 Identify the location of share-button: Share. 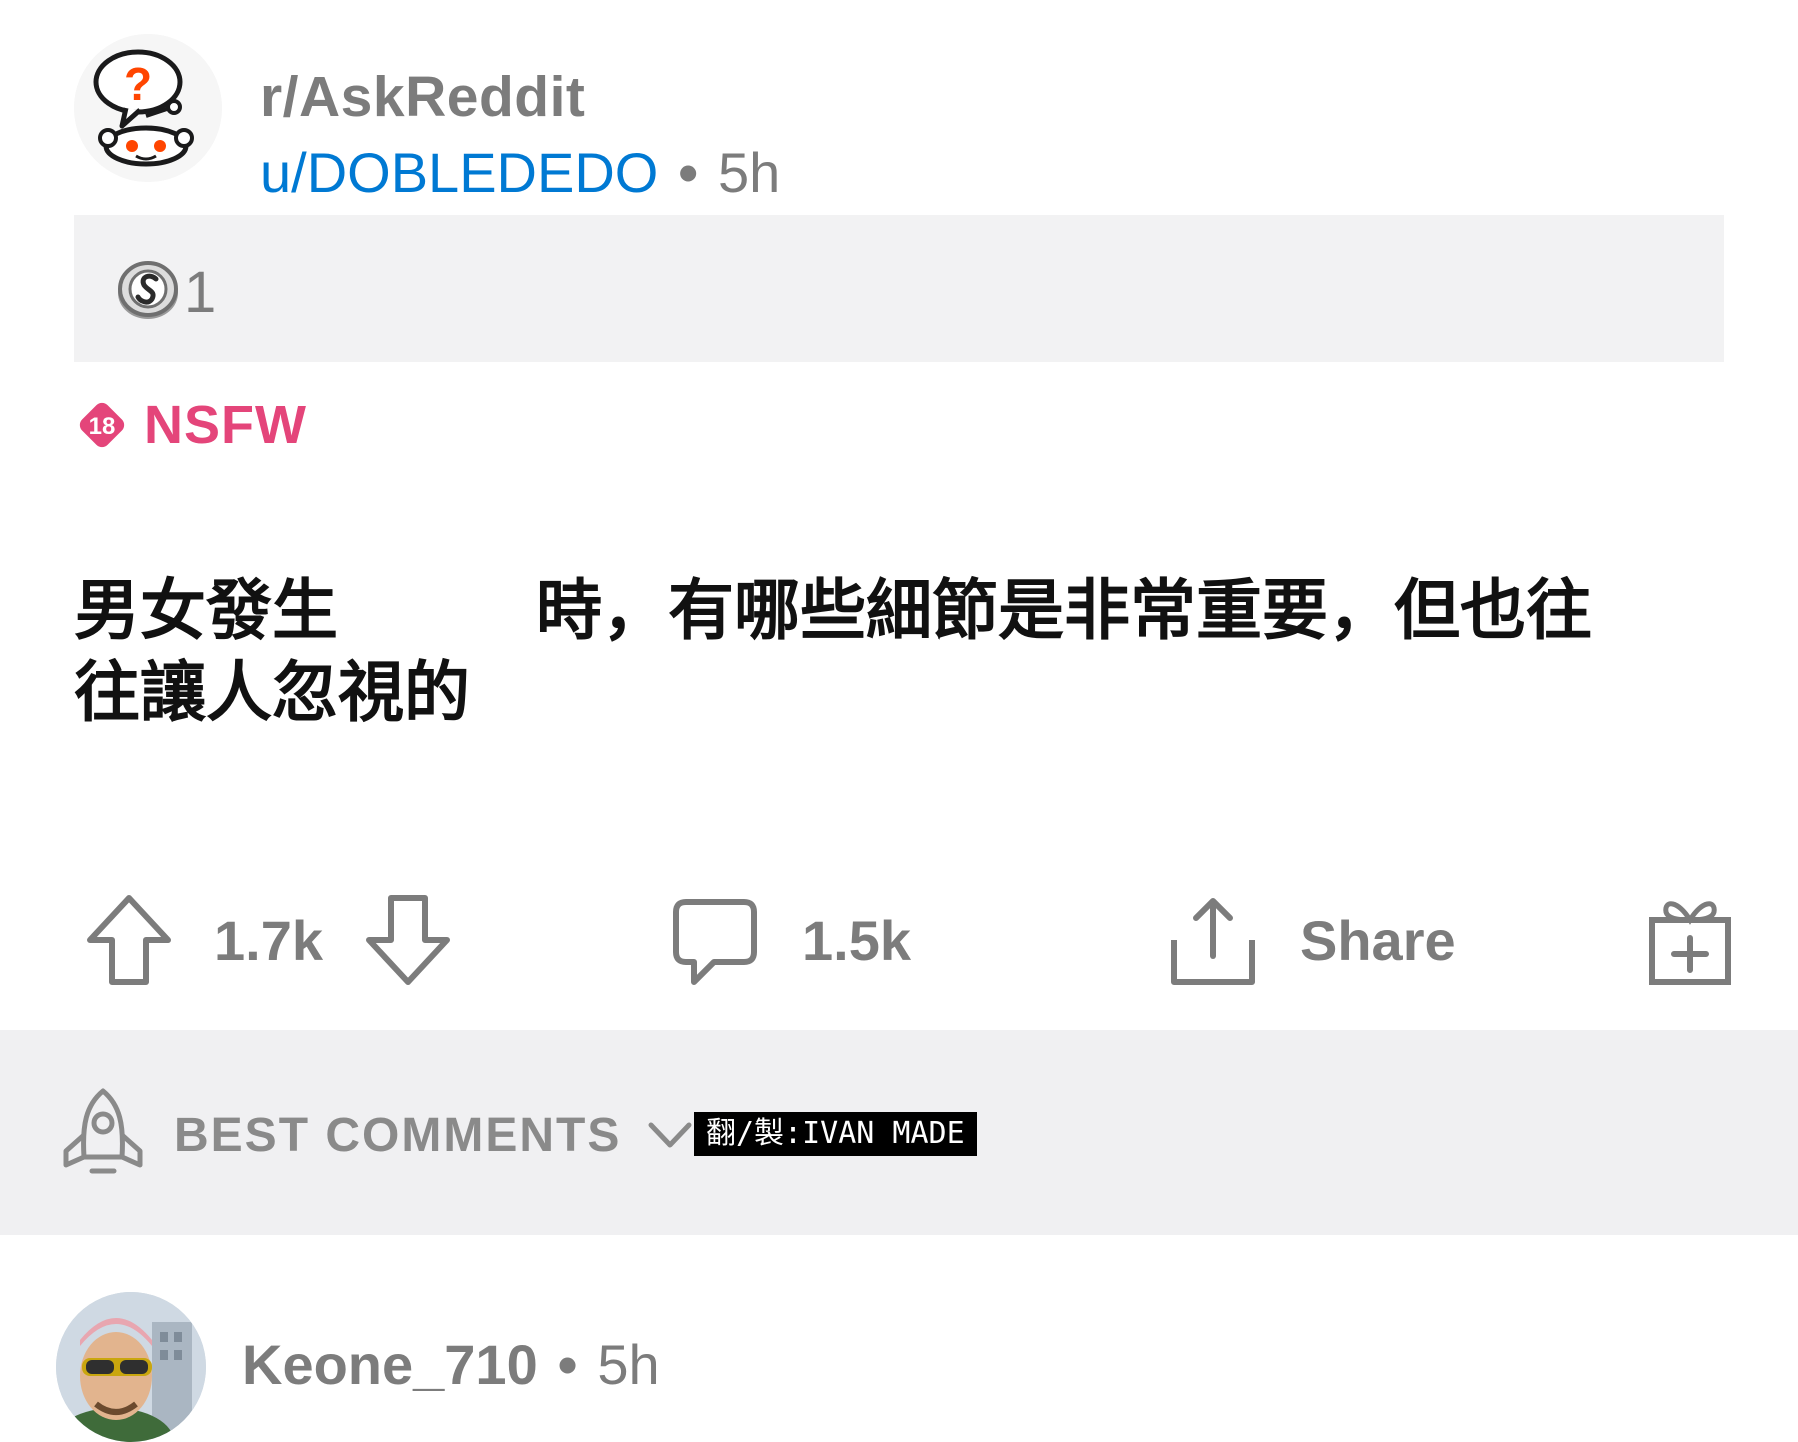
(1312, 940).